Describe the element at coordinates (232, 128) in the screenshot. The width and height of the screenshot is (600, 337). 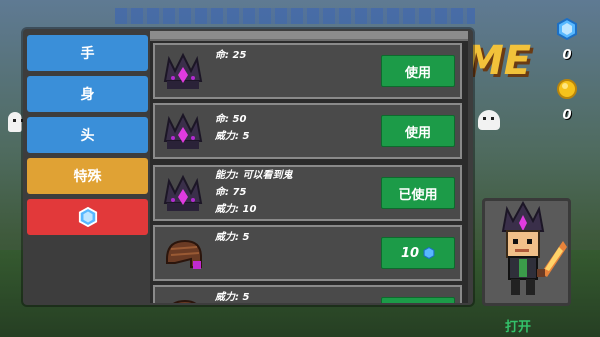
I see `item-stats: 命: 50 威力: 5` at that location.